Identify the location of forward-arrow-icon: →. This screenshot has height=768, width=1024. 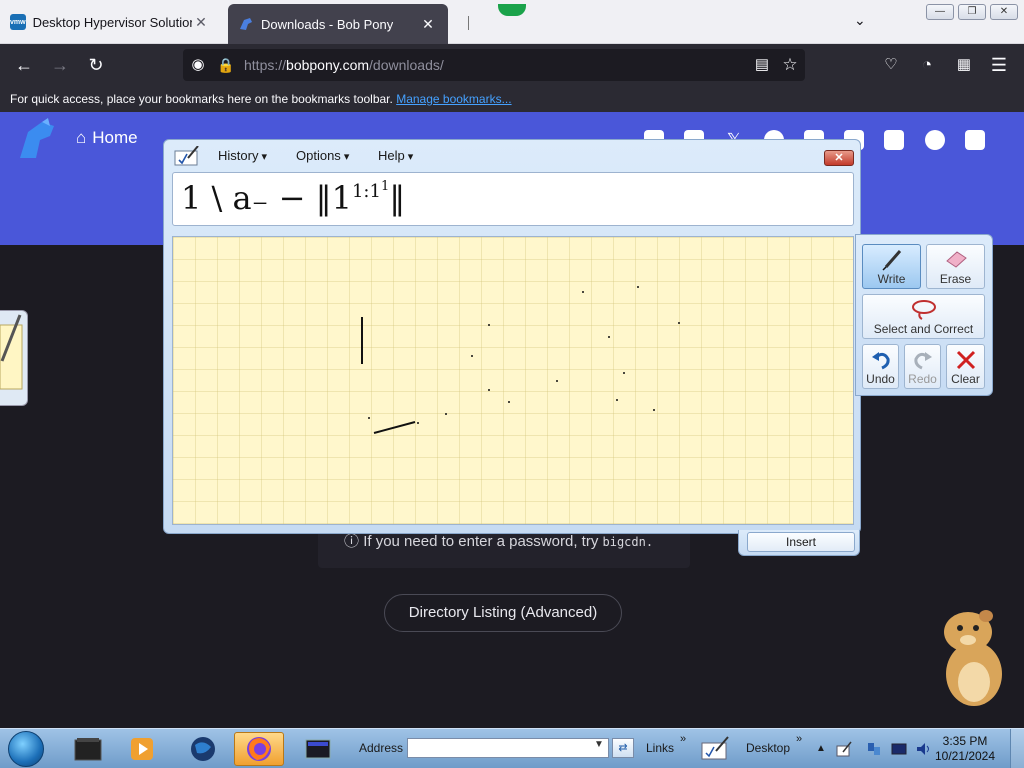
(60, 65).